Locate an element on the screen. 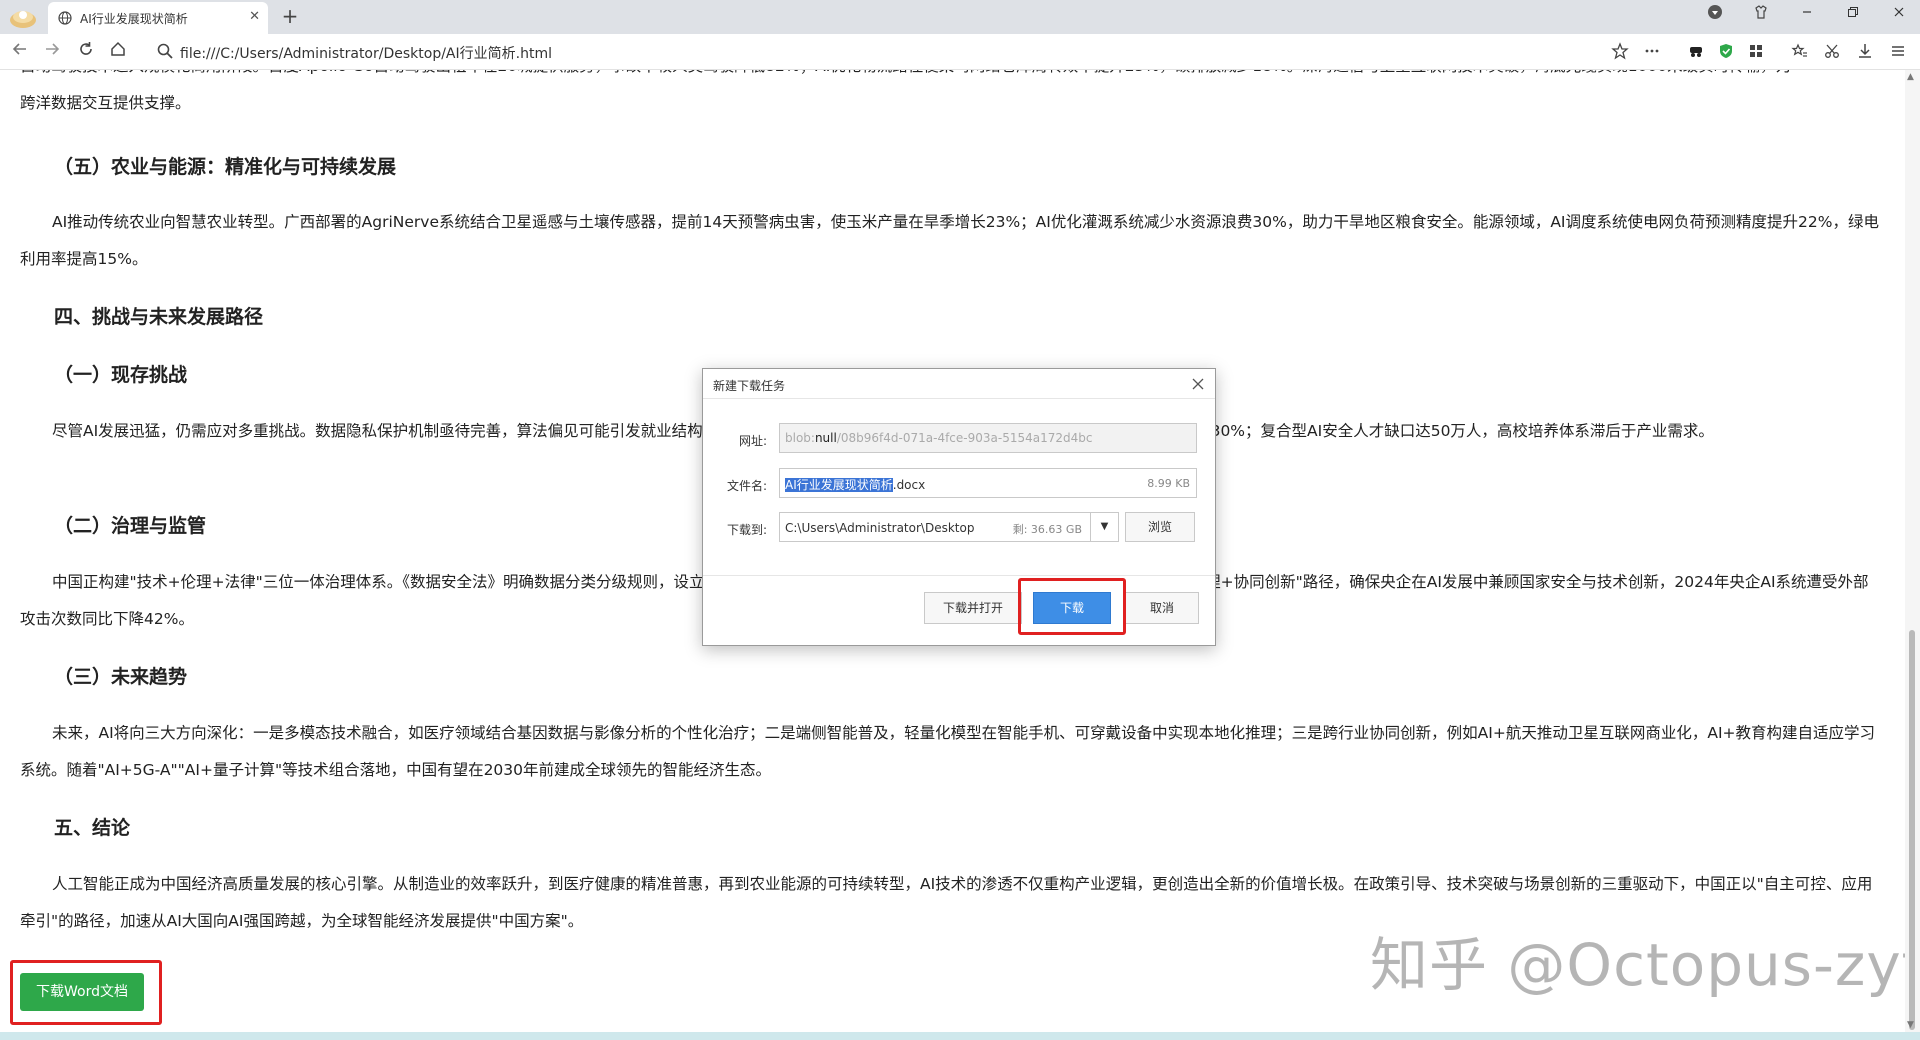 This screenshot has width=1920, height=1040. download-and-open-button: 下载并打开 is located at coordinates (973, 608).